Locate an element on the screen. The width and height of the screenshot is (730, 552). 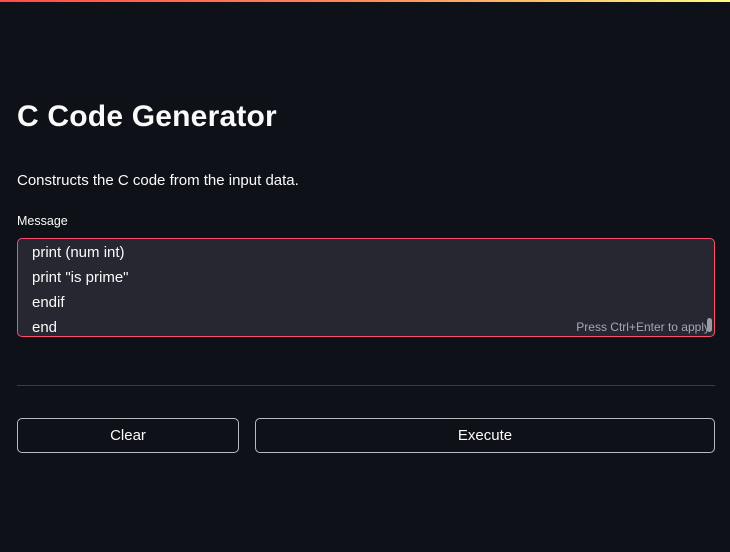
message-label: Message is located at coordinates (42, 221).